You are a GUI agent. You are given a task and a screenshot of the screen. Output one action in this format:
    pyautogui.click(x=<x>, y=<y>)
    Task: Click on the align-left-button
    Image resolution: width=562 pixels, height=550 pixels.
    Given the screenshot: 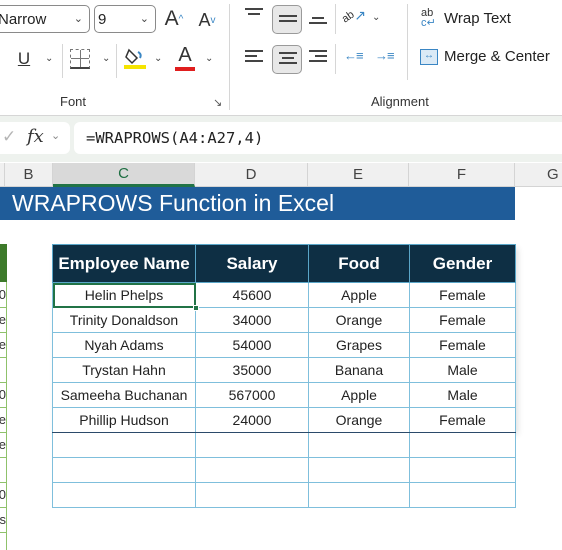 What is the action you would take?
    pyautogui.click(x=254, y=56)
    